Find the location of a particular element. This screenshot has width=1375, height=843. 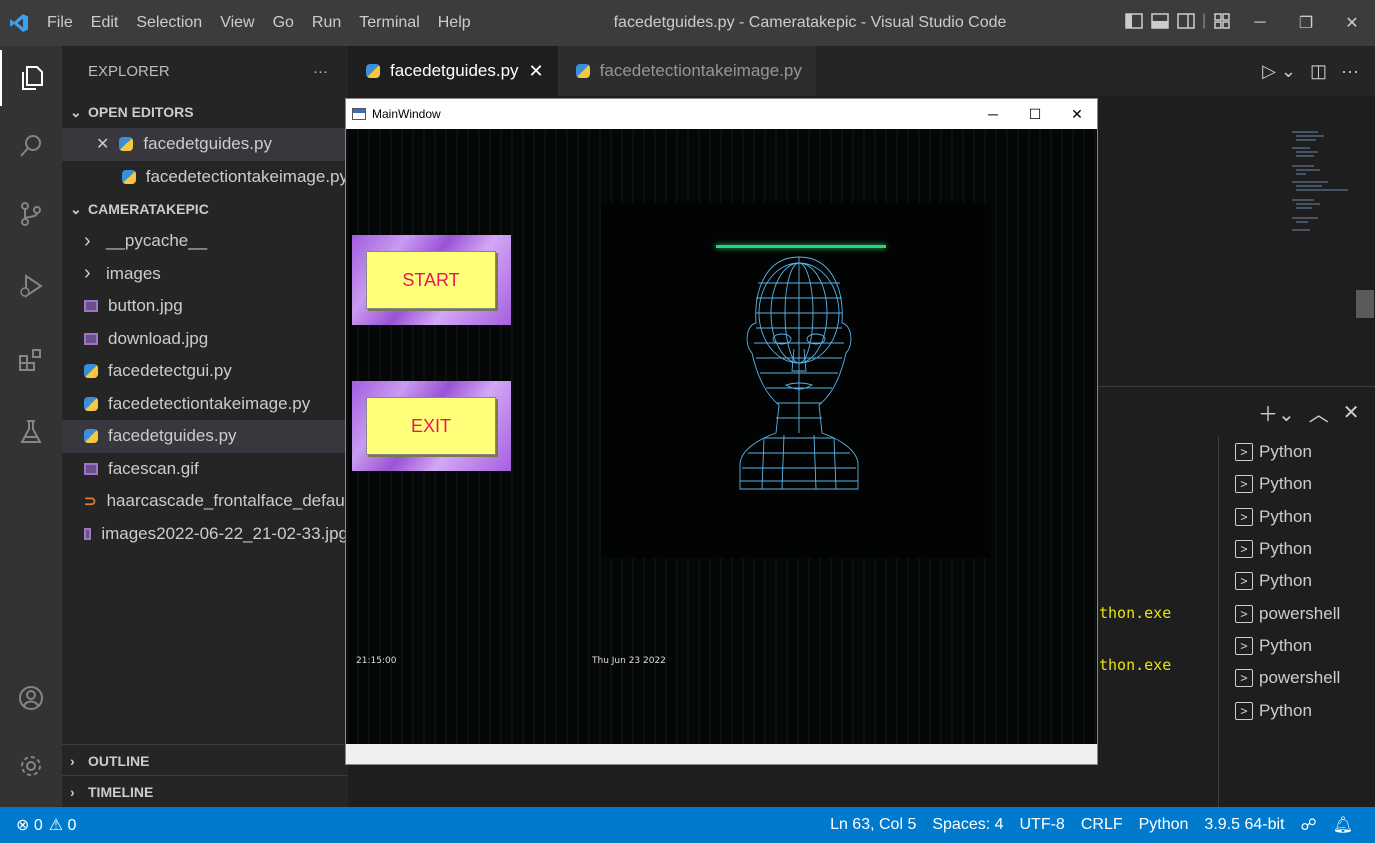

file-label: facedetectgui.py is located at coordinates (170, 371).